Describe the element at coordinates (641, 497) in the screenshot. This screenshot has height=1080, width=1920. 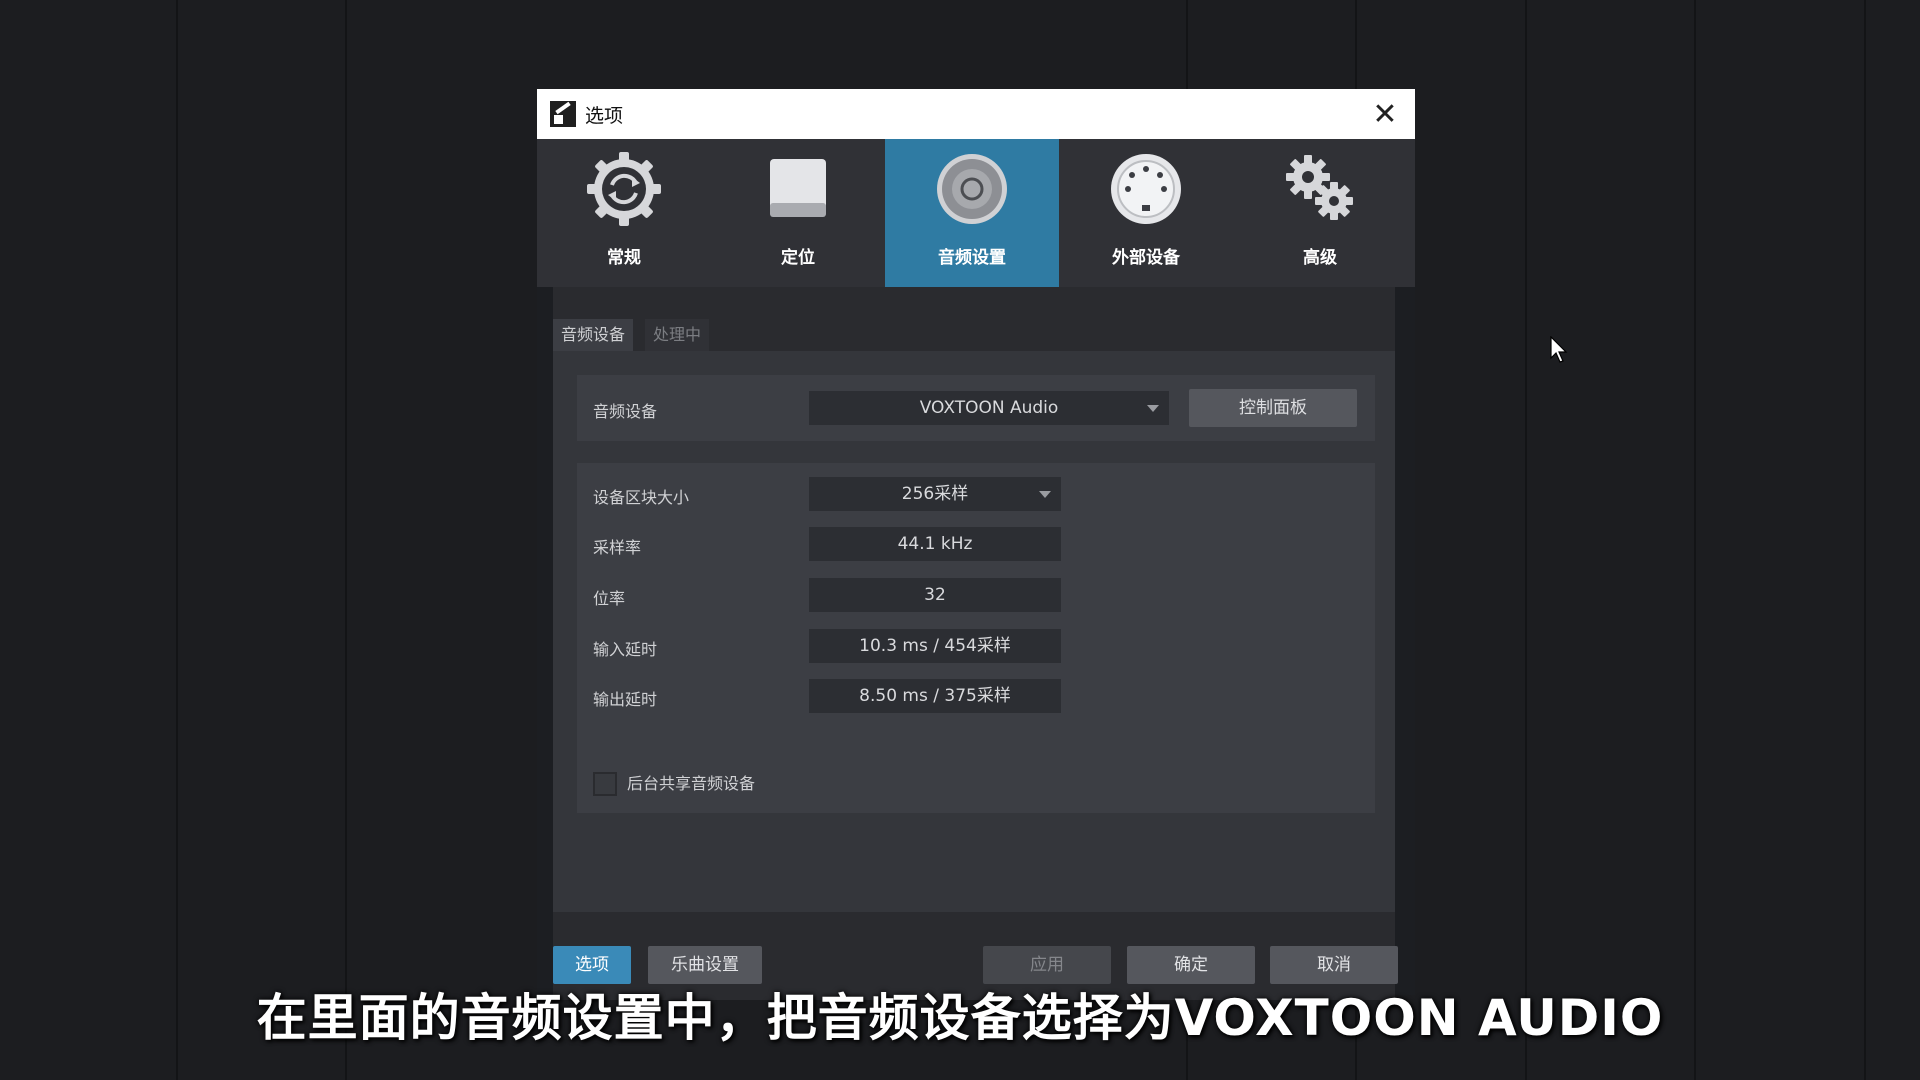
I see `block-size-label: 设备区块大小` at that location.